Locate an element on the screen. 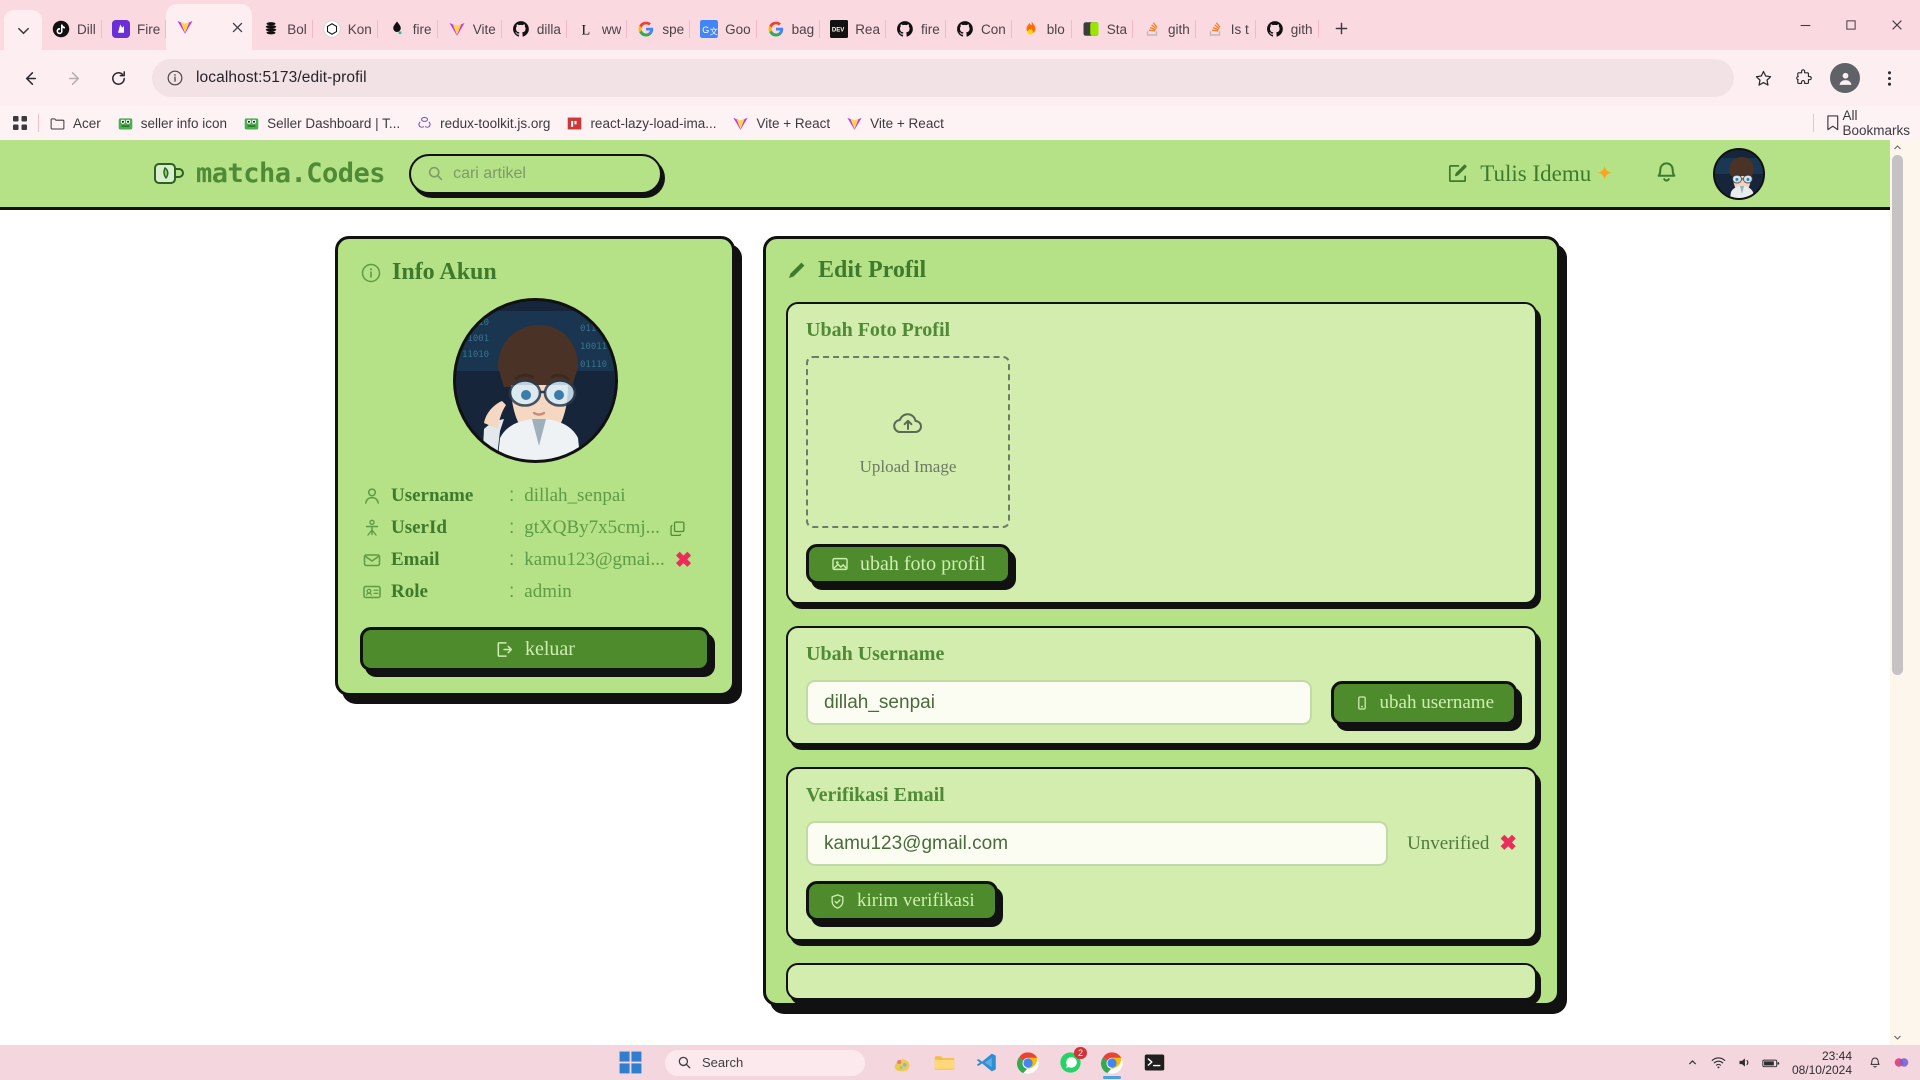  info-row-email: Email : kamu123@gmai... ✖ is located at coordinates (536, 560).